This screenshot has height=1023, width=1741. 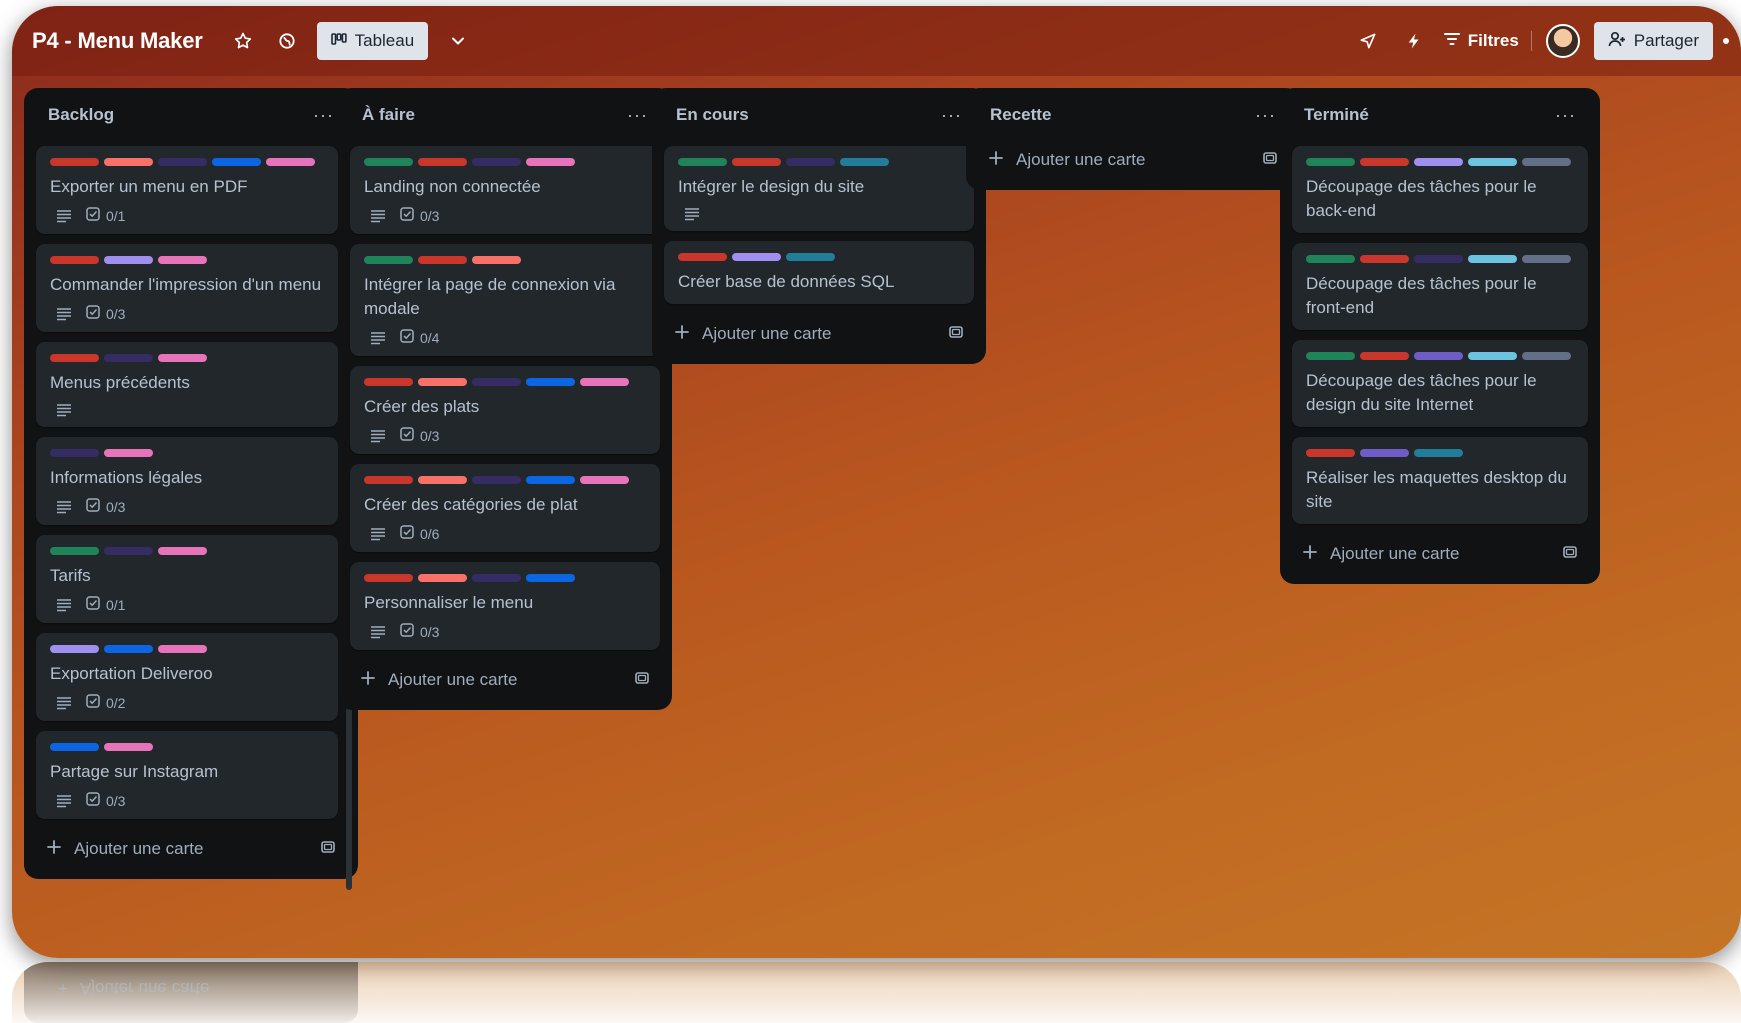 What do you see at coordinates (1440, 189) in the screenshot?
I see `card: Découpage des tâches pour le back-end` at bounding box center [1440, 189].